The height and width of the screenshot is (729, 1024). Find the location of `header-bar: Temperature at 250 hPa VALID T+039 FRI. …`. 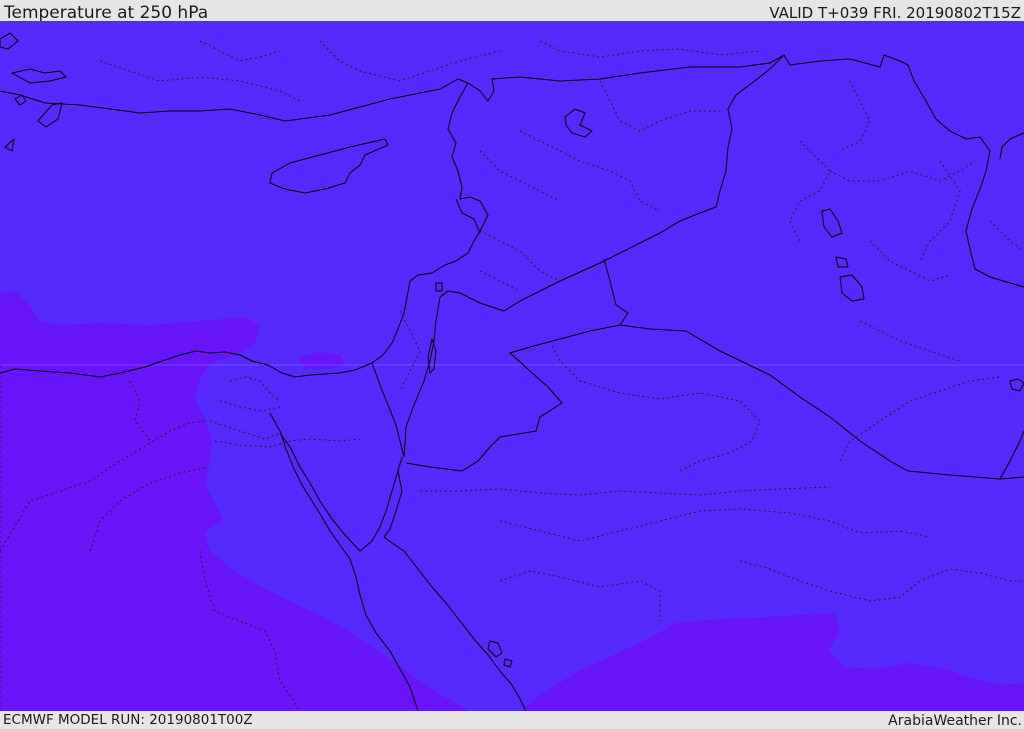

header-bar: Temperature at 250 hPa VALID T+039 FRI. … is located at coordinates (512, 11).